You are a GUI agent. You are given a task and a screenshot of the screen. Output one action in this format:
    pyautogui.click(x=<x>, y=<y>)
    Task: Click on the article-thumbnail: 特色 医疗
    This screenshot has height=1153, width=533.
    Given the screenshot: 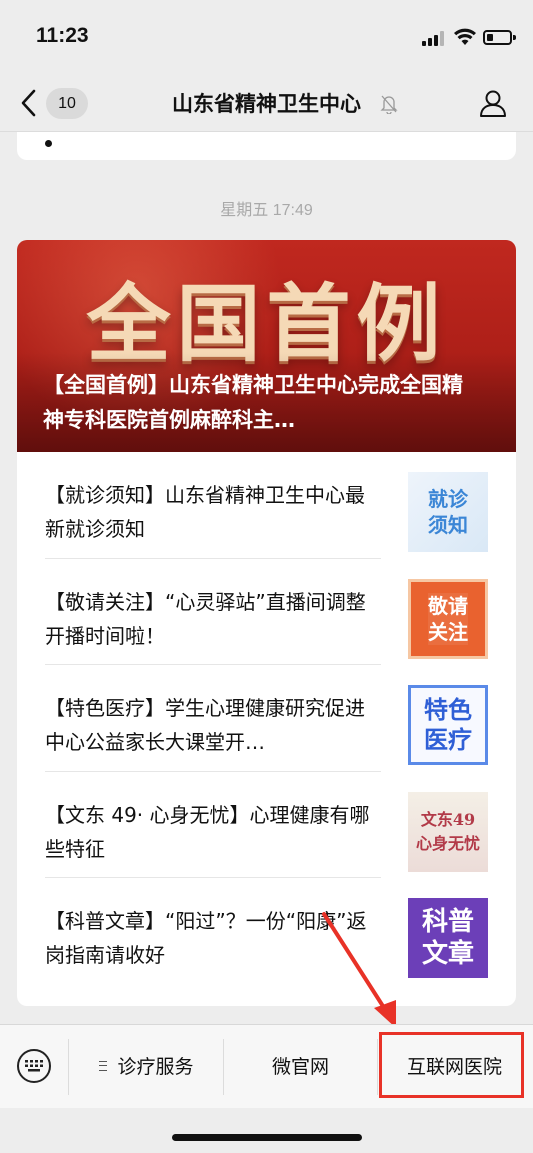 What is the action you would take?
    pyautogui.click(x=448, y=725)
    